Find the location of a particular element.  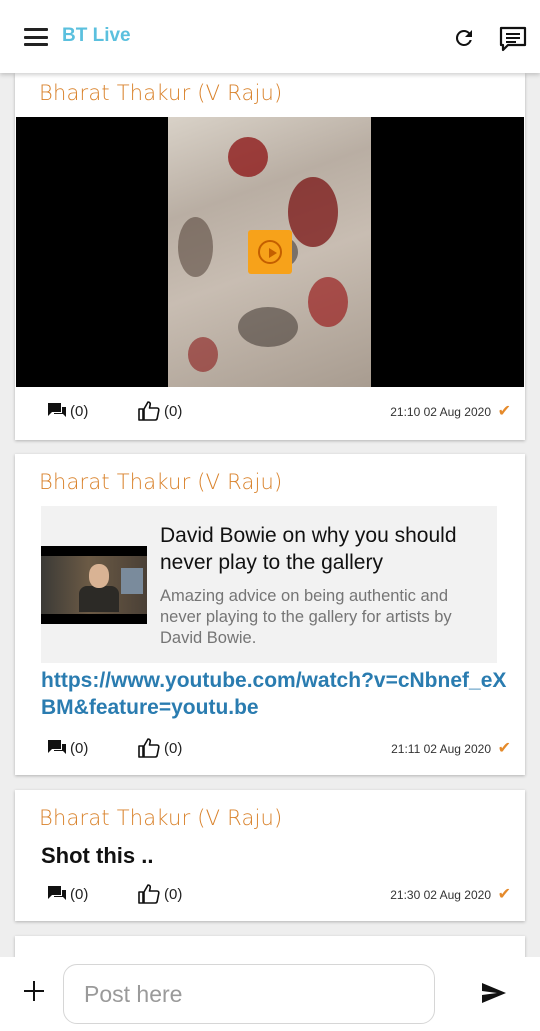

play-button is located at coordinates (270, 252).